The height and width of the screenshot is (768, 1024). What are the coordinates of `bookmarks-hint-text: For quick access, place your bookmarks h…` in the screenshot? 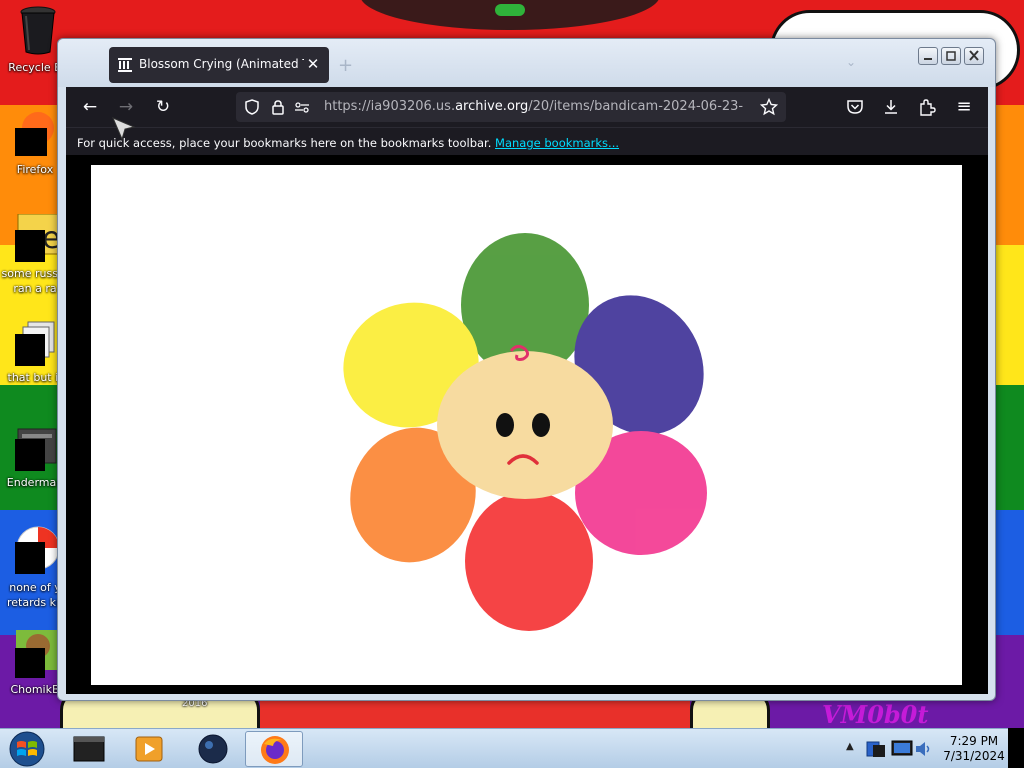 It's located at (284, 143).